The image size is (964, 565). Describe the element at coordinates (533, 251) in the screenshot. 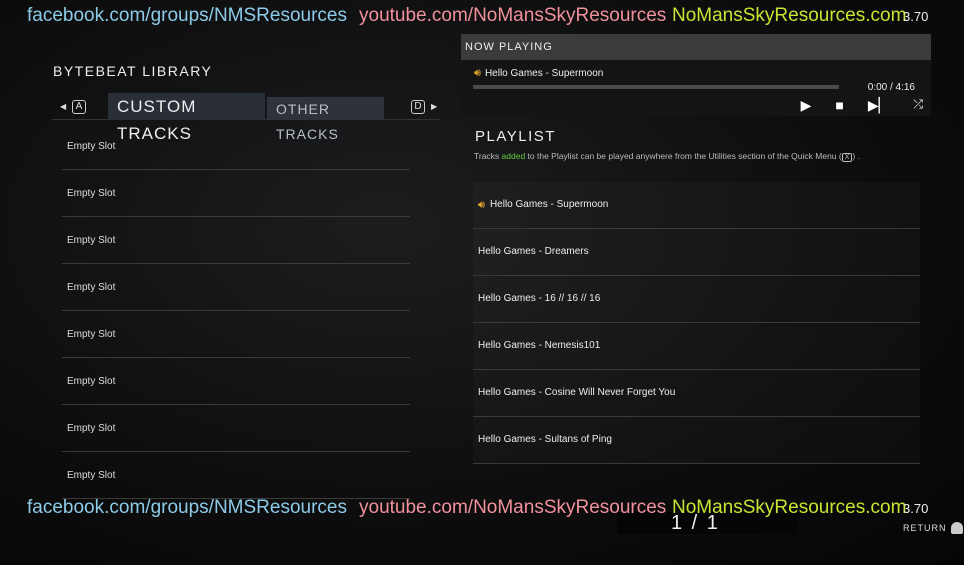

I see `playlist-item-label: Hello Games - Dreamers` at that location.